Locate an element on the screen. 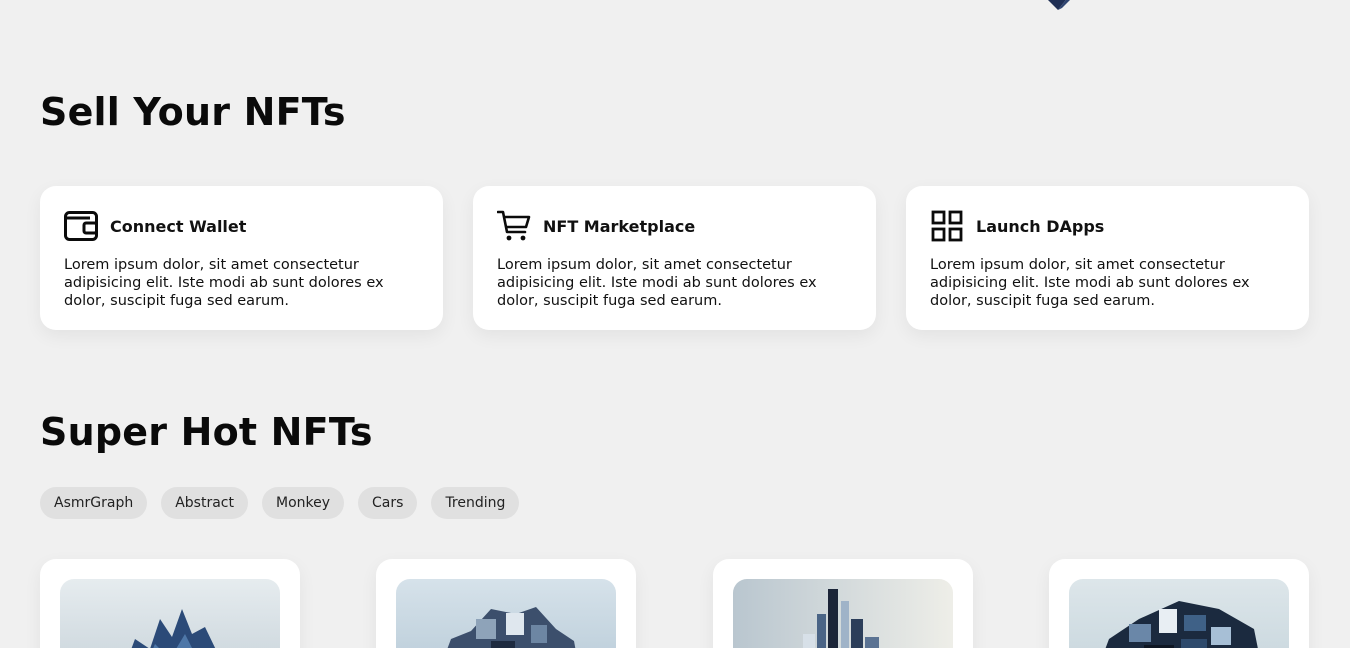 Image resolution: width=1350 pixels, height=648 pixels. wallet-icon is located at coordinates (81, 226).